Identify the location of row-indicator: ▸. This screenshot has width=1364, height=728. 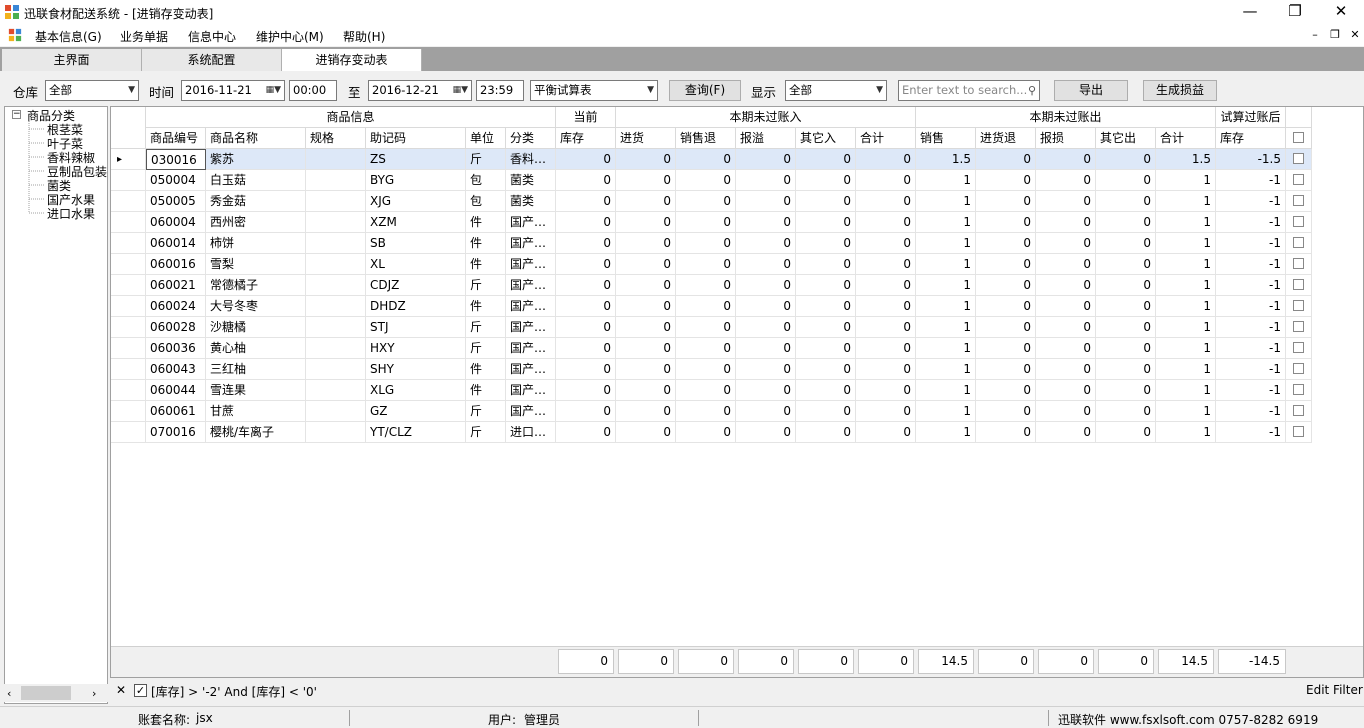
(128, 159).